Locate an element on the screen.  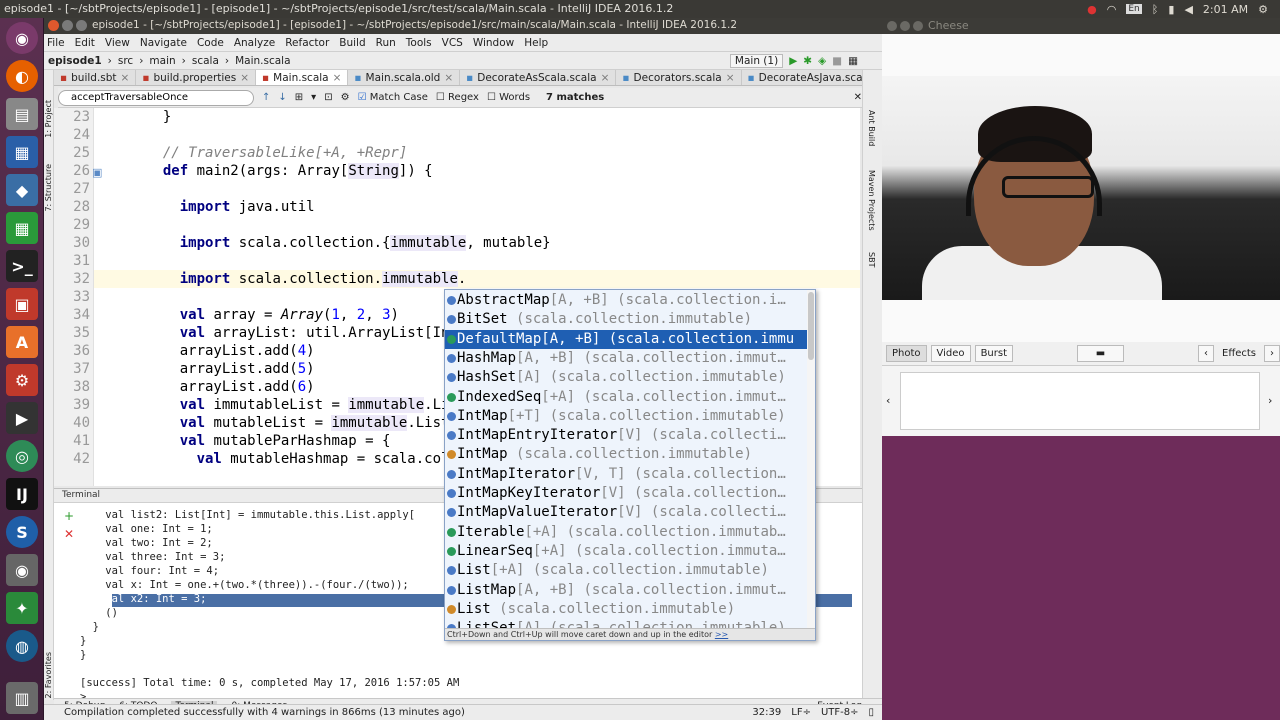
new-session-icon: + is located at coordinates (69, 516).